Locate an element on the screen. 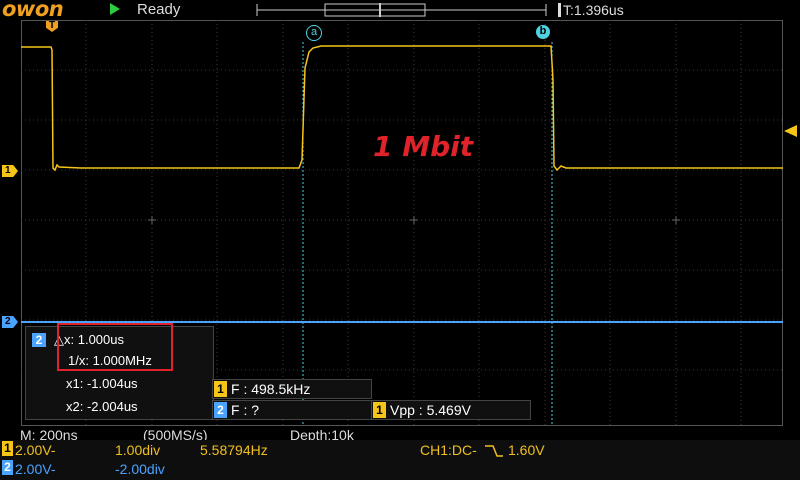 This screenshot has width=800, height=480. measurement-ch1-frequency: 1F : 498.5kHz is located at coordinates (292, 389).